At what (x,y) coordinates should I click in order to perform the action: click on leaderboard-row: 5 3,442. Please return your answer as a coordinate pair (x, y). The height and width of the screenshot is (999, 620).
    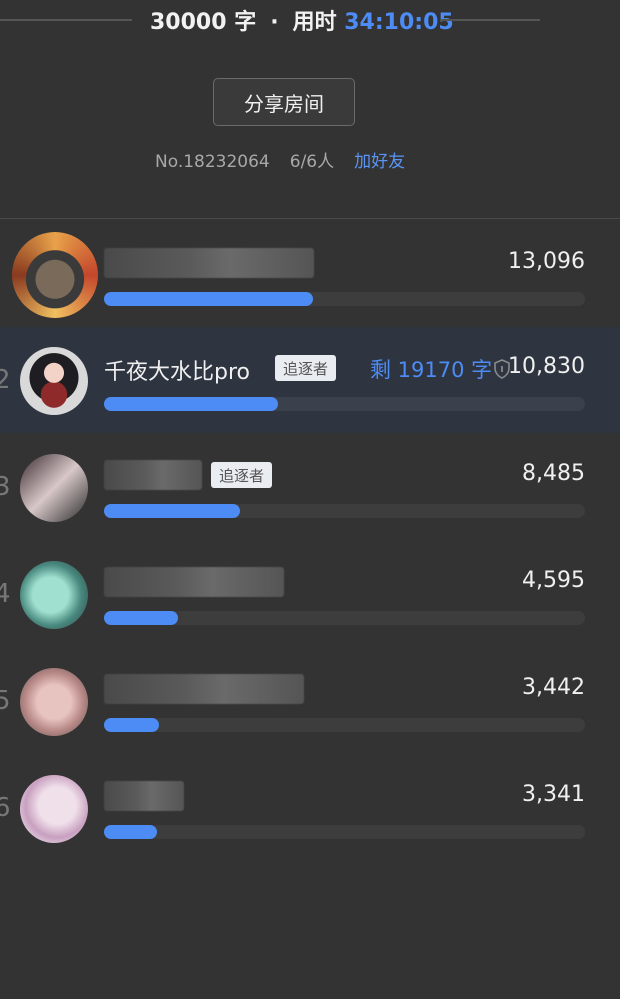
    Looking at the image, I should click on (310, 701).